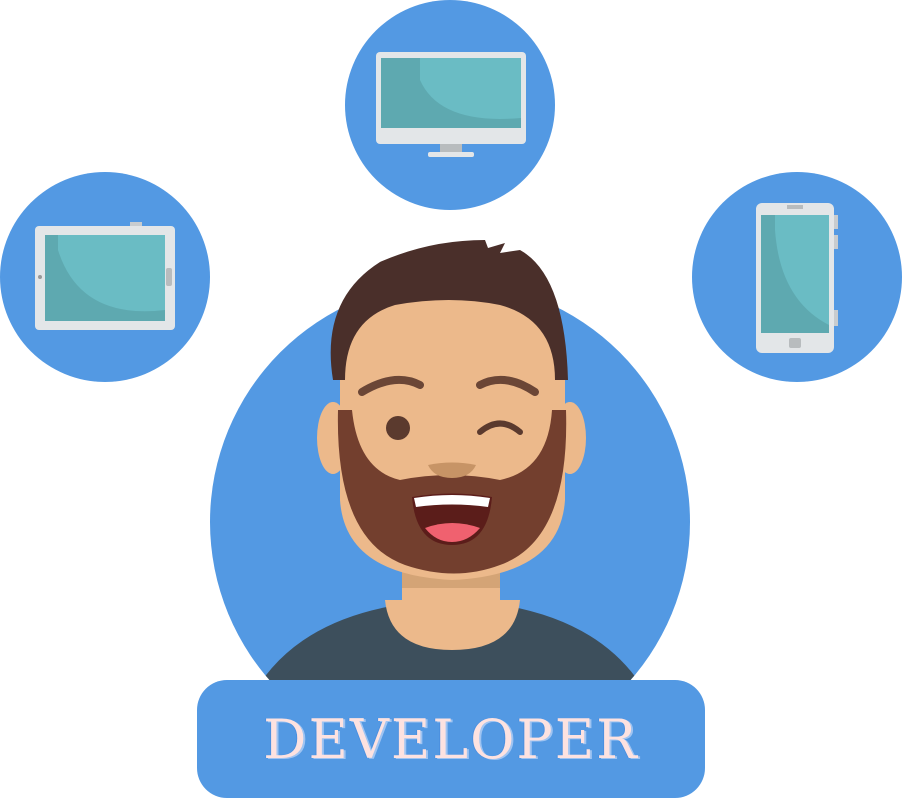 The width and height of the screenshot is (902, 799). Describe the element at coordinates (797, 277) in the screenshot. I see `smartphone-icon` at that location.